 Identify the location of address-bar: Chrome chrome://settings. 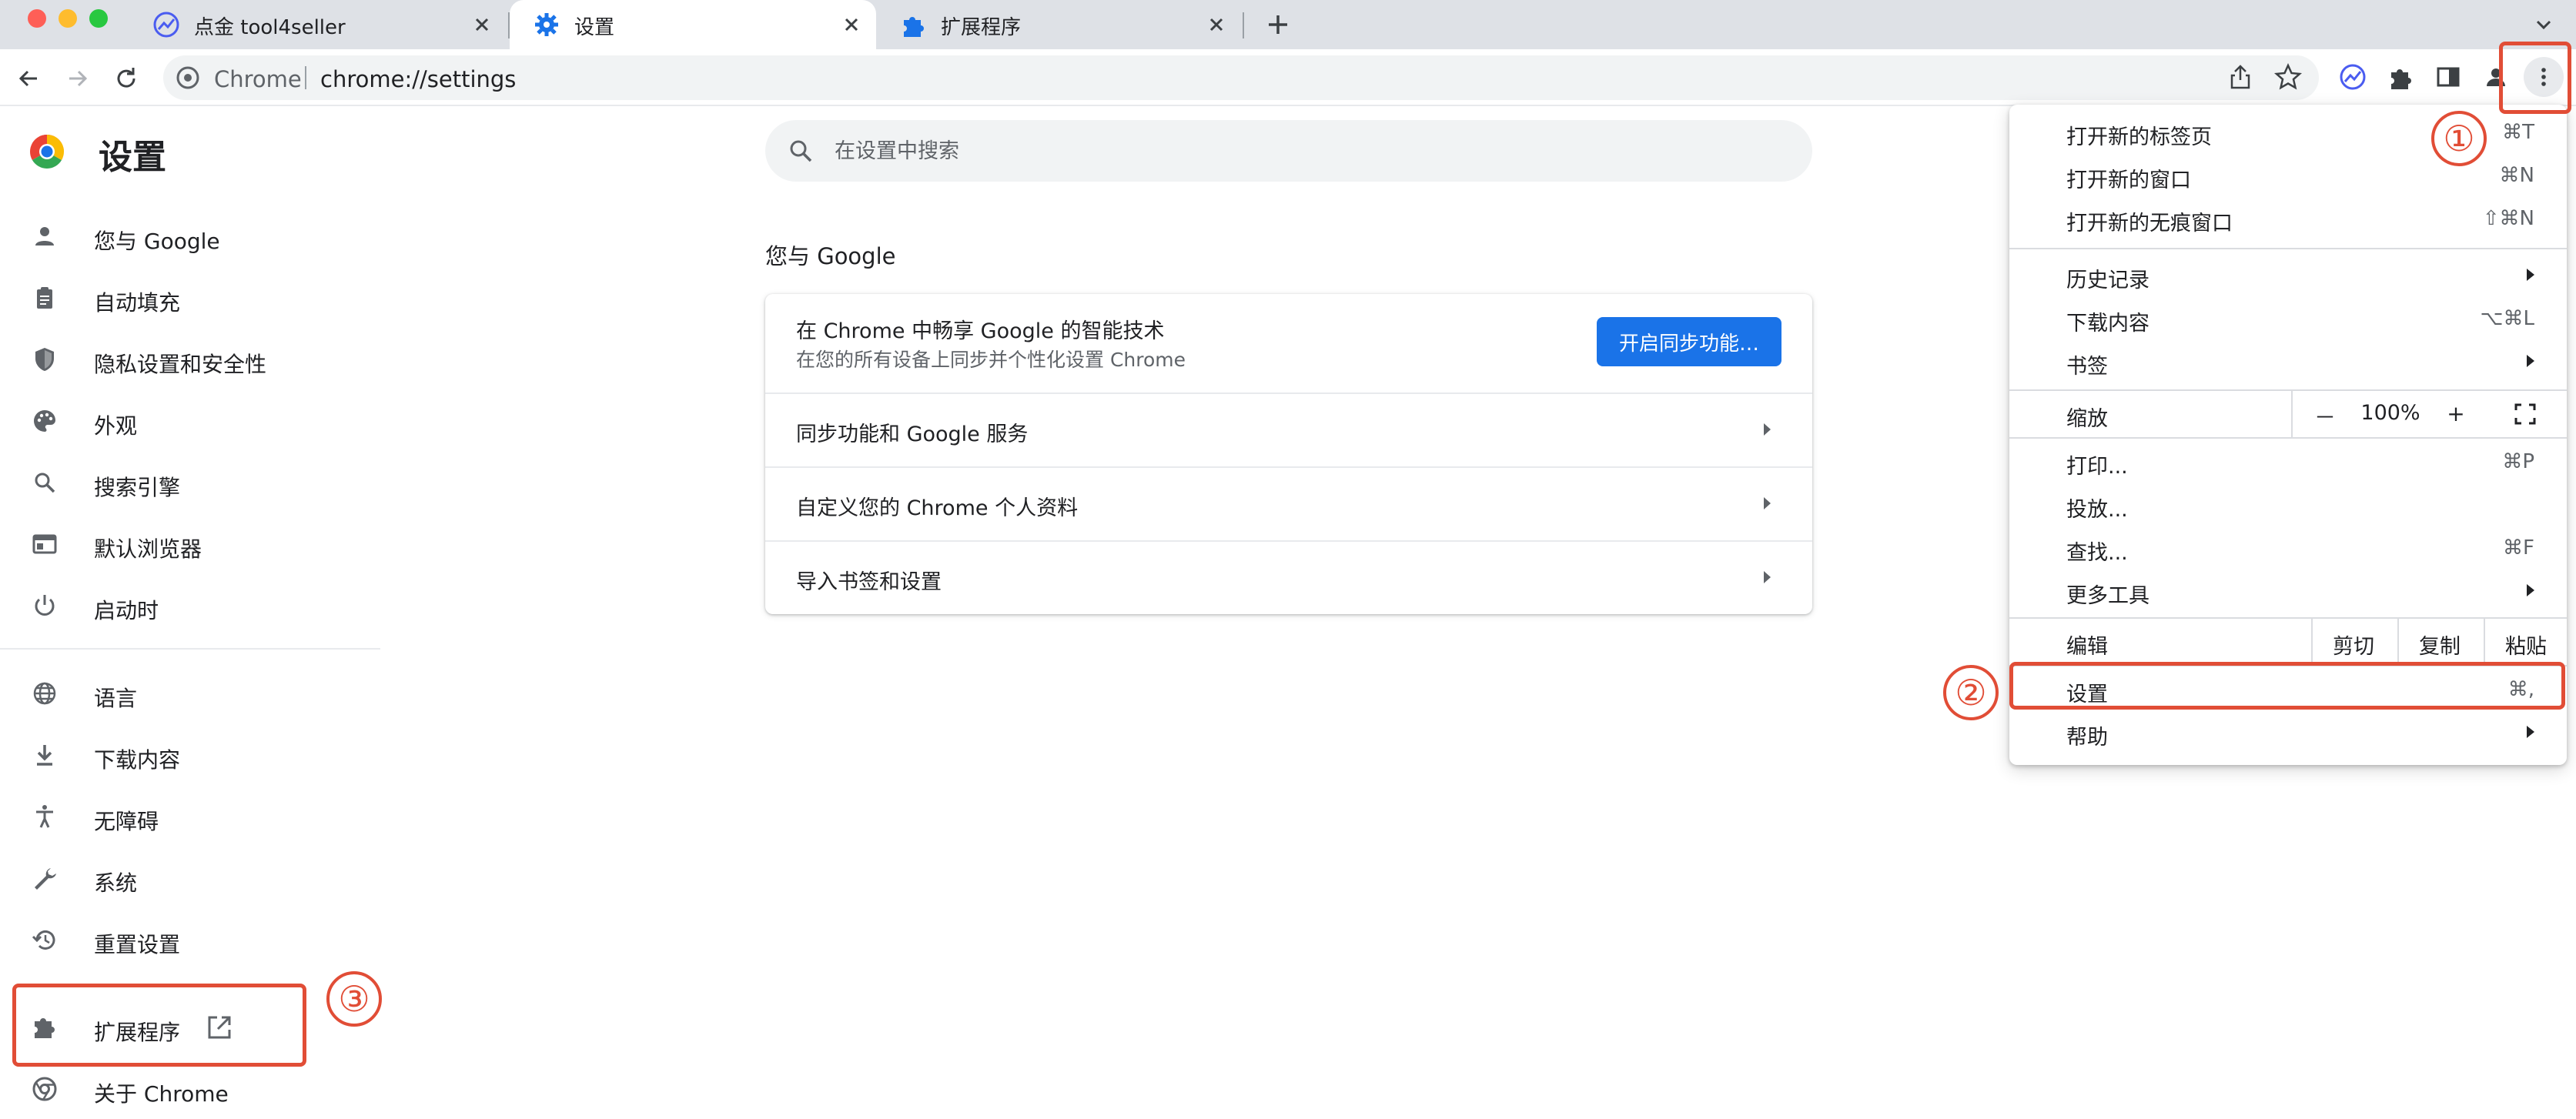
(1241, 77).